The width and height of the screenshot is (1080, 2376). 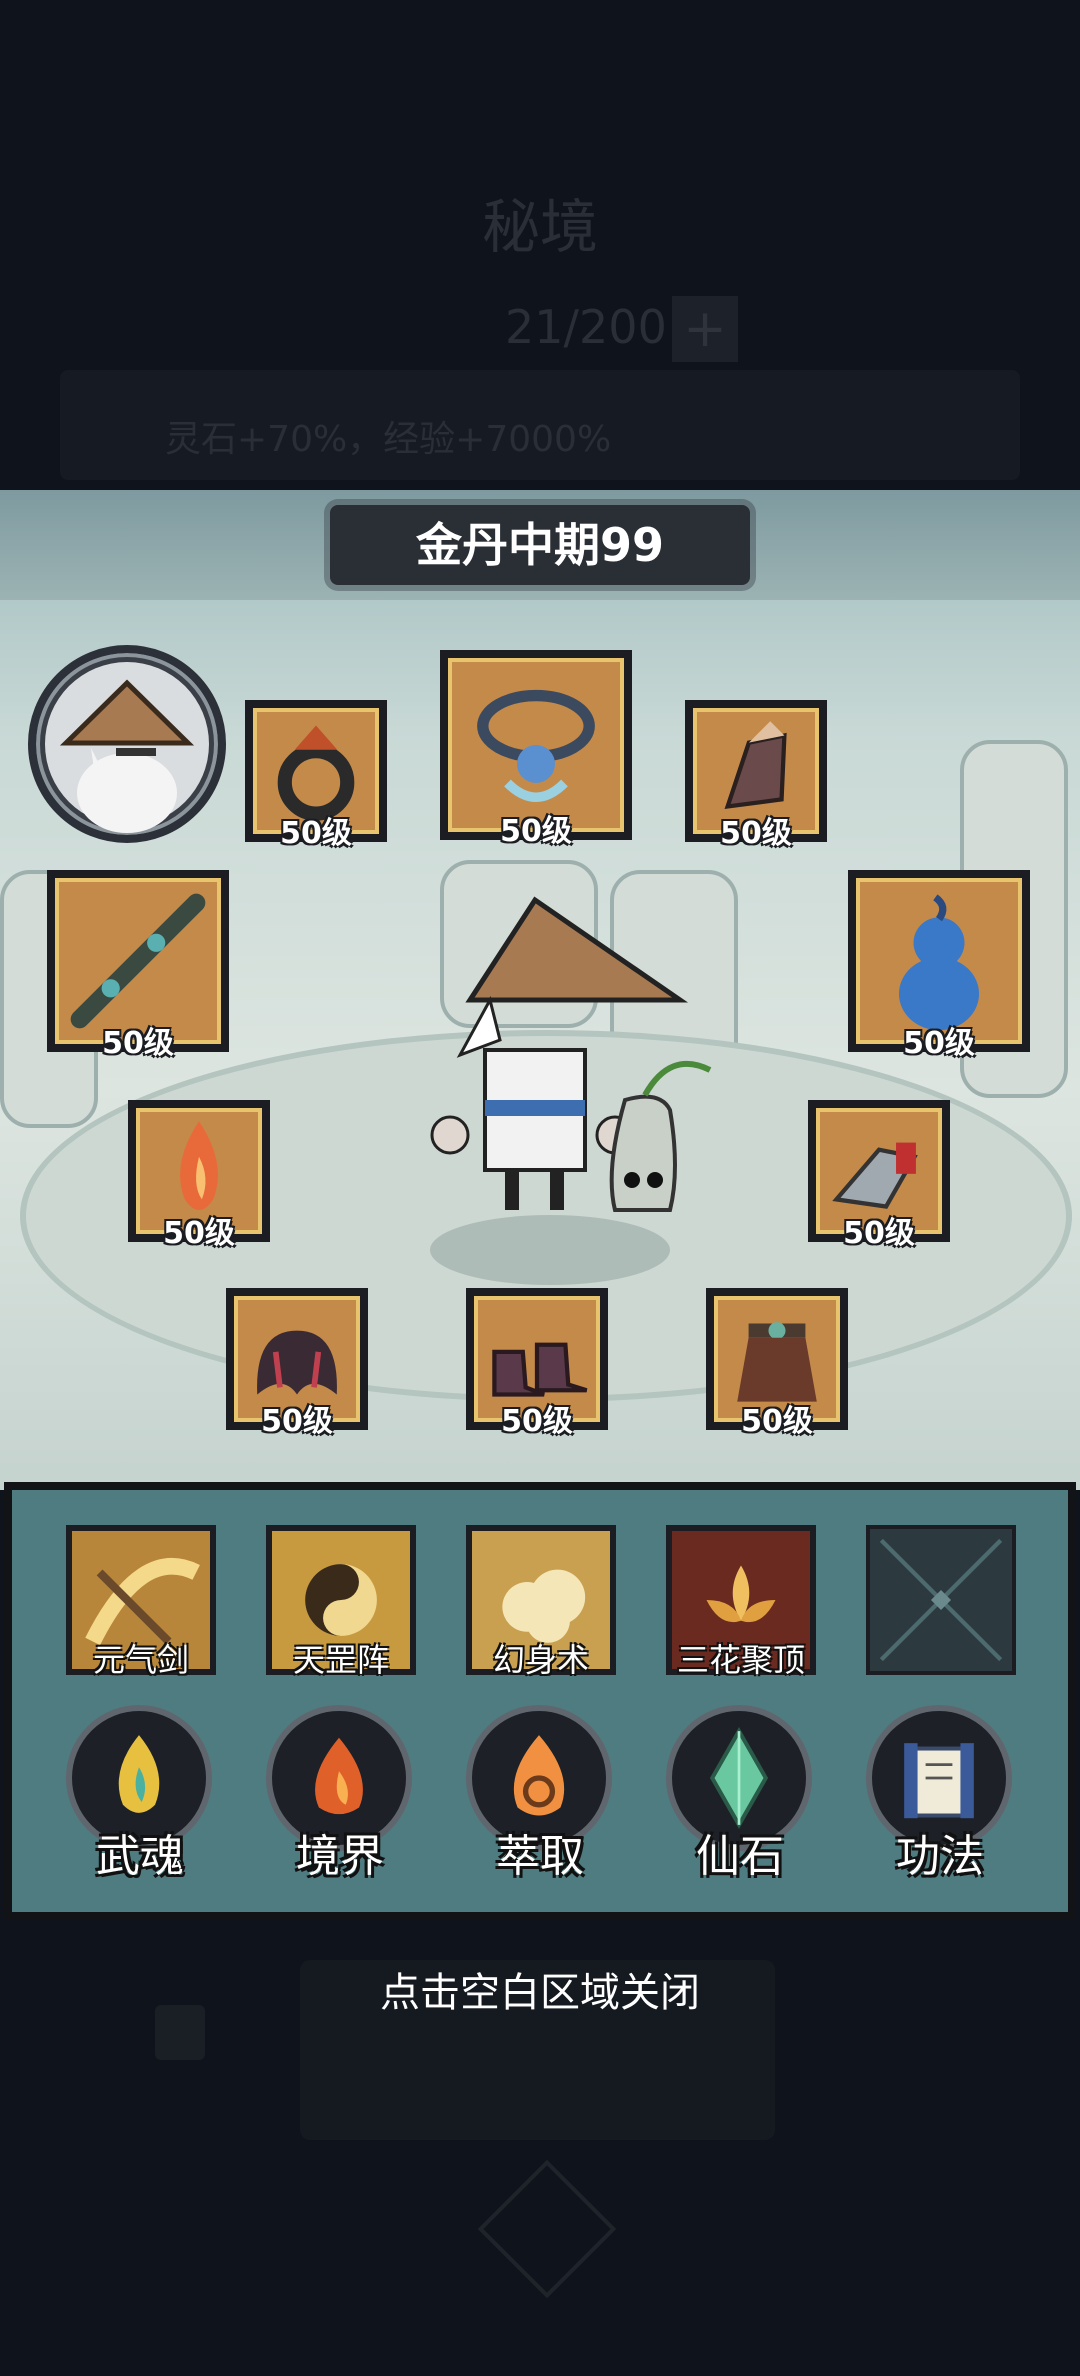 What do you see at coordinates (940, 1856) in the screenshot?
I see `gongfa-label: 功法` at bounding box center [940, 1856].